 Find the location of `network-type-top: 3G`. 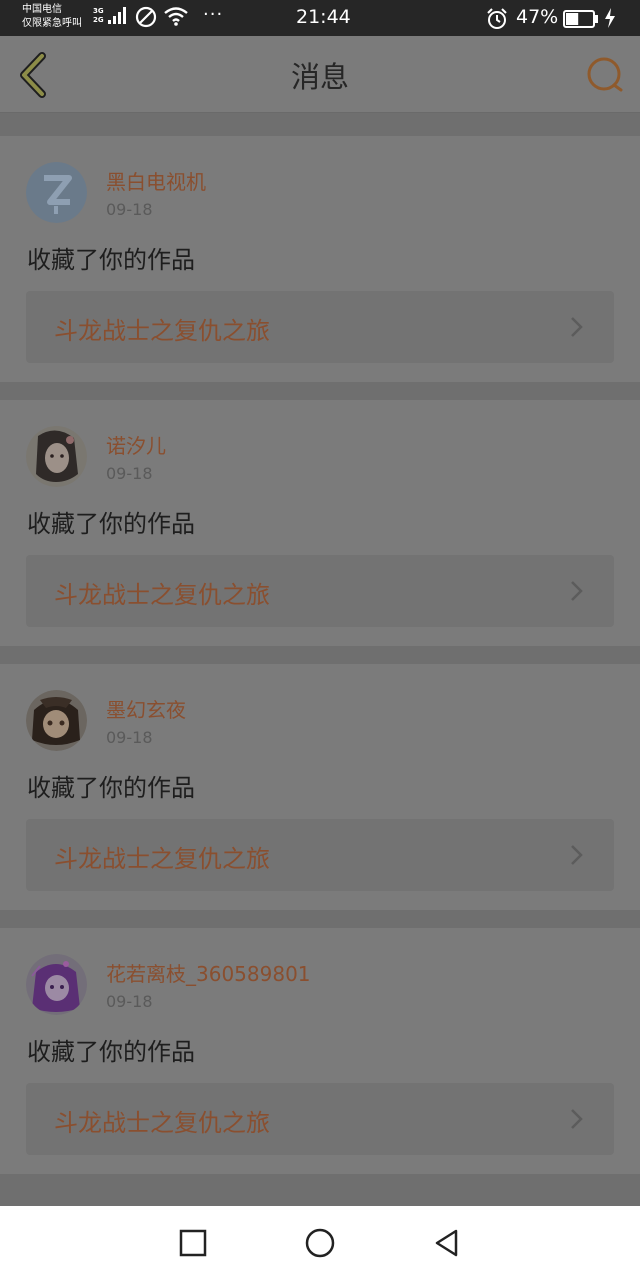

network-type-top: 3G is located at coordinates (98, 11).